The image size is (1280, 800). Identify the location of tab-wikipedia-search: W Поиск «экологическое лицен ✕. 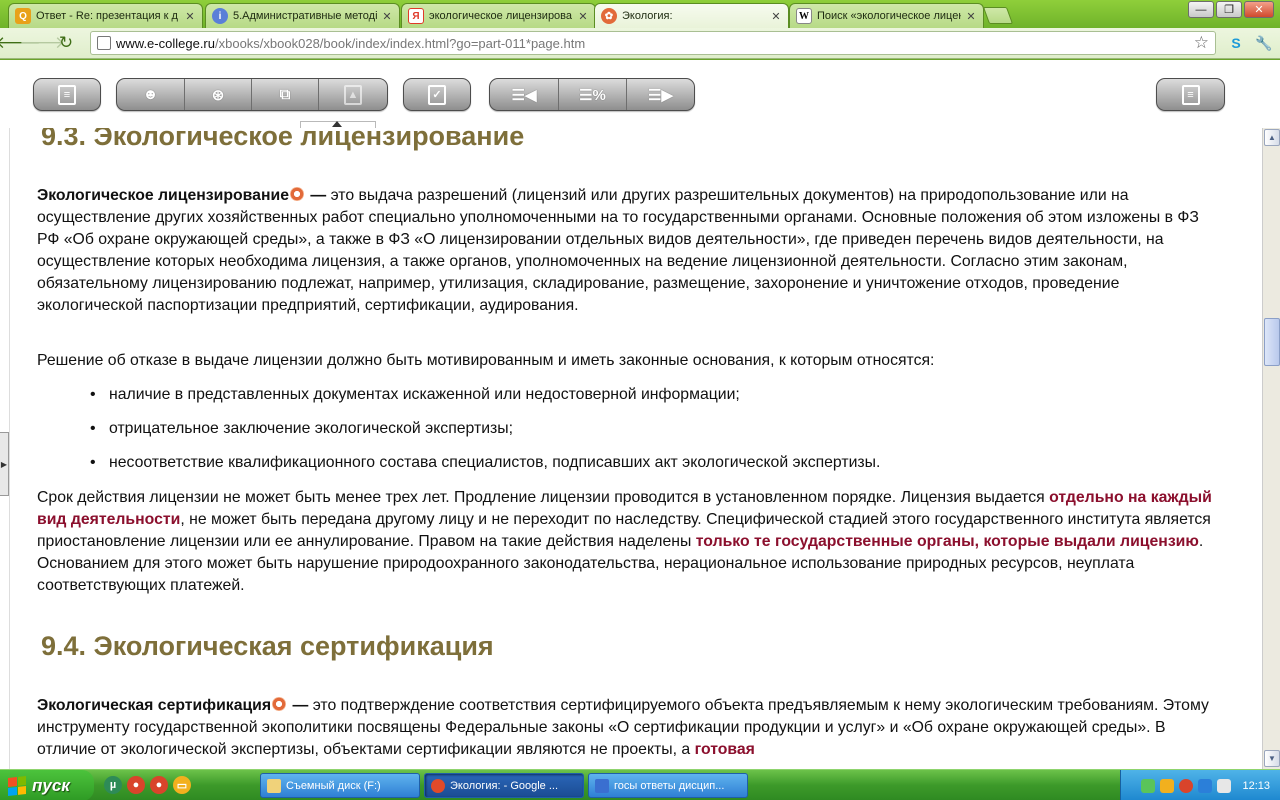
(886, 15).